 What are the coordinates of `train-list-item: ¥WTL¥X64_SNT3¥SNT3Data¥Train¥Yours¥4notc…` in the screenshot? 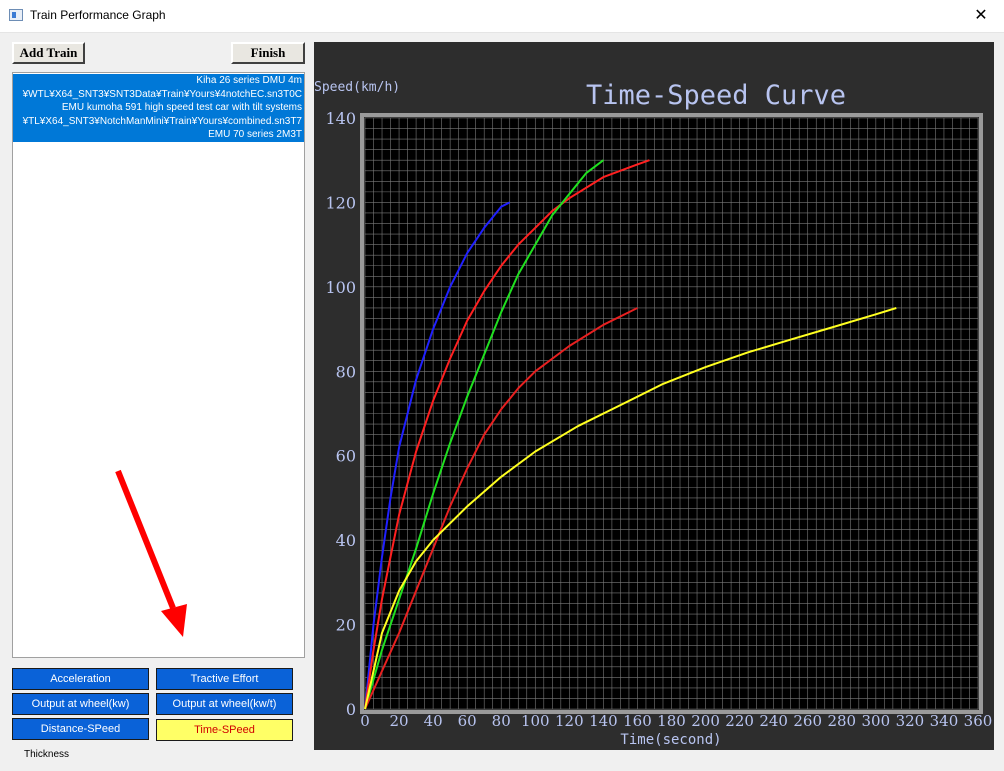 It's located at (158, 94).